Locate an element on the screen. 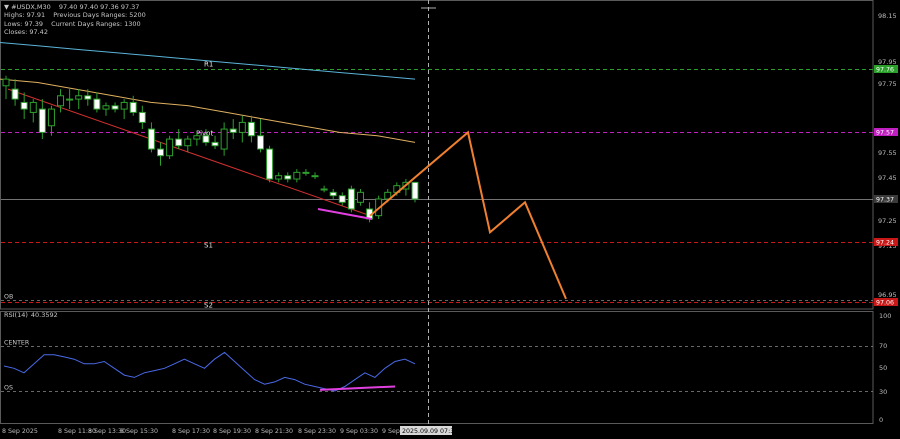  price-badge-label: 97.37 is located at coordinates (885, 200).